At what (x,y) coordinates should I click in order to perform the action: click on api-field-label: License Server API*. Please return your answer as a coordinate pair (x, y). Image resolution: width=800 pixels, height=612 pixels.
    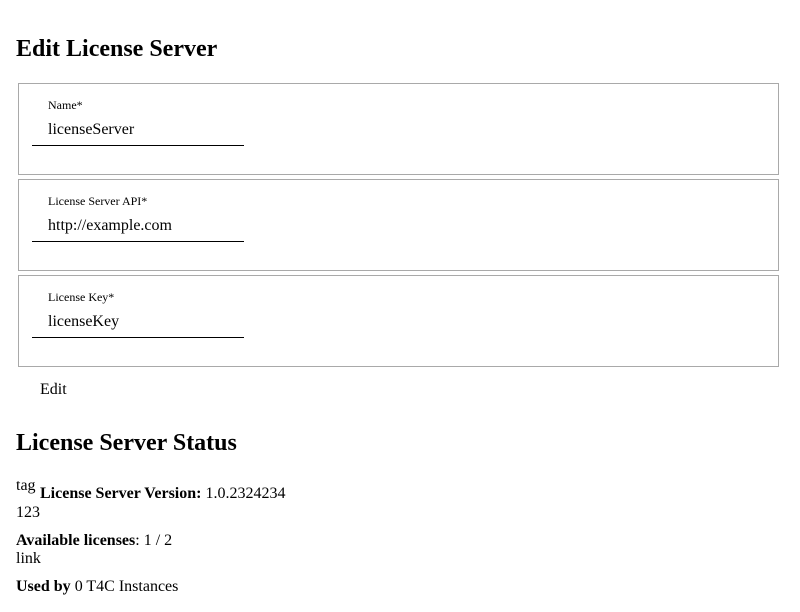
    Looking at the image, I should click on (98, 201).